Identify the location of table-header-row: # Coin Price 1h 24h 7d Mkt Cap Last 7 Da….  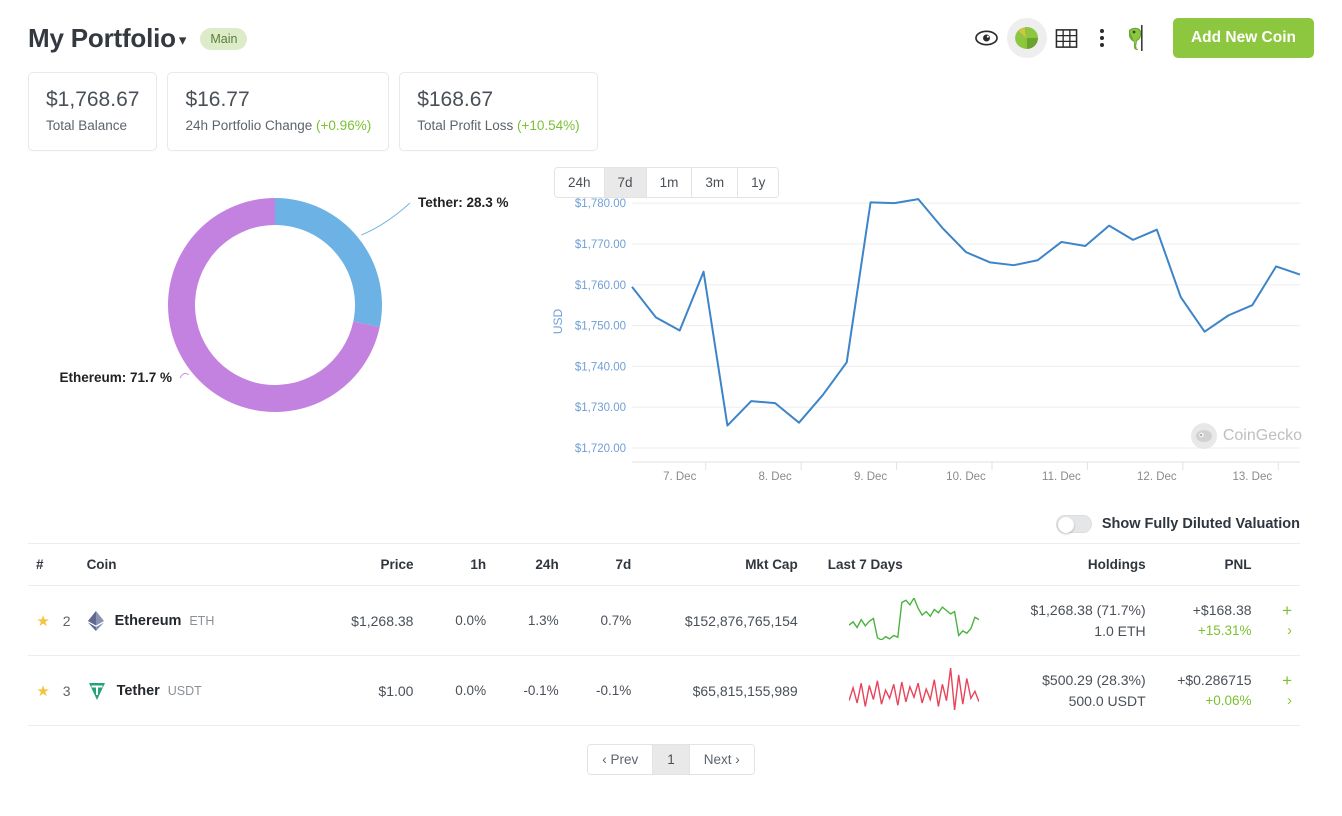
(664, 564).